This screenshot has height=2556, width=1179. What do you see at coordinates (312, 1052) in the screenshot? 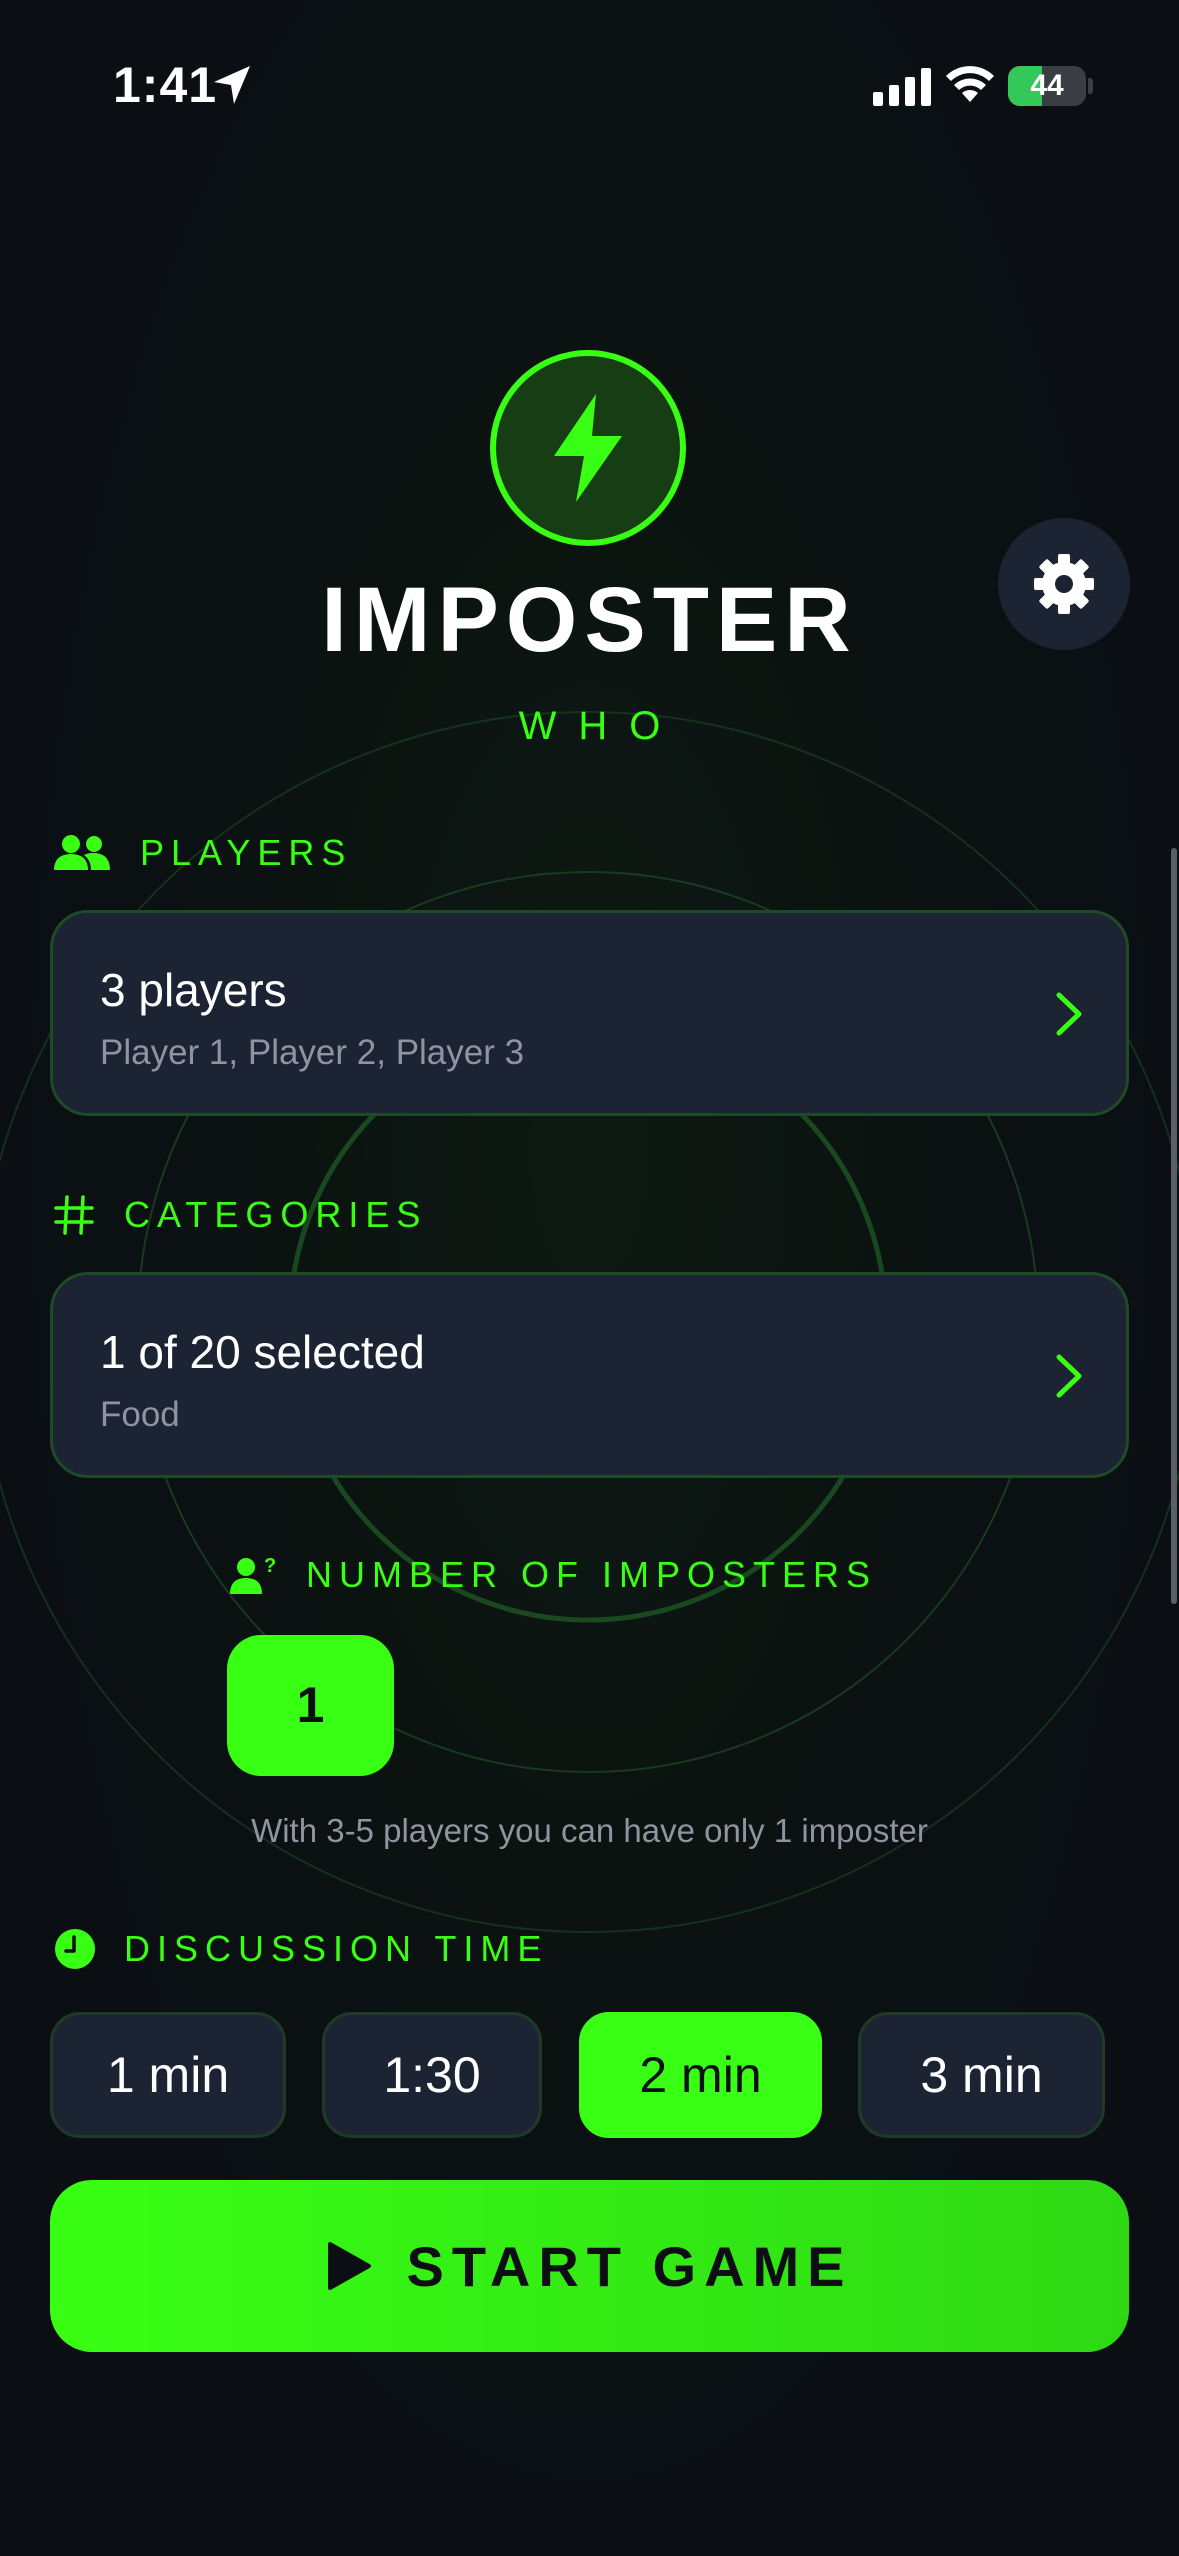
I see `players-names: Player 1, Player 2, Player 3` at bounding box center [312, 1052].